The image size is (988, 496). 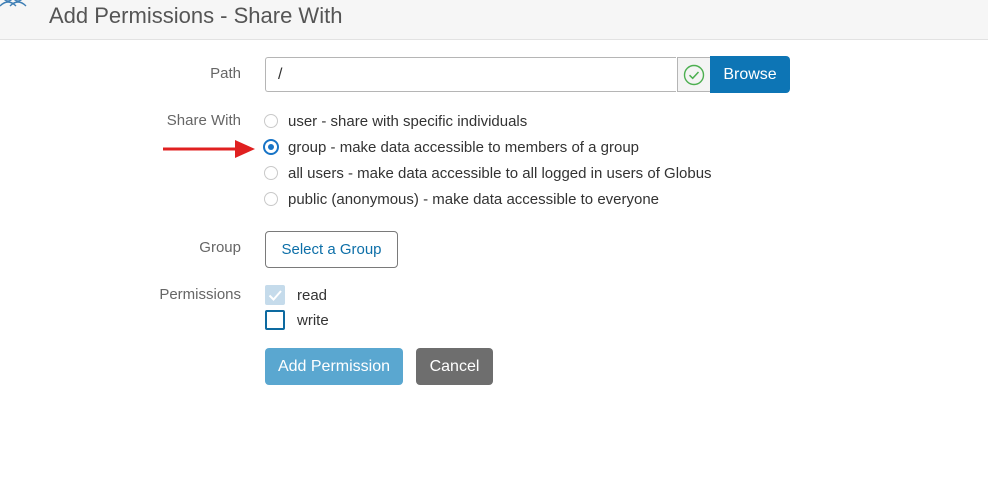 I want to click on share-with-label: Share With, so click(x=203, y=120).